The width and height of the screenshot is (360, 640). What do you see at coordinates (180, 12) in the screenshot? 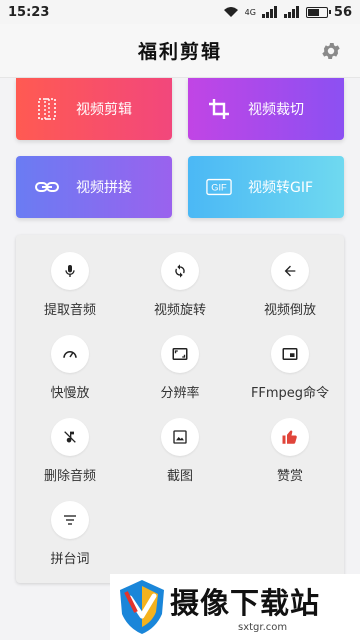
I see `status-bar: 15:23 4G 56` at bounding box center [180, 12].